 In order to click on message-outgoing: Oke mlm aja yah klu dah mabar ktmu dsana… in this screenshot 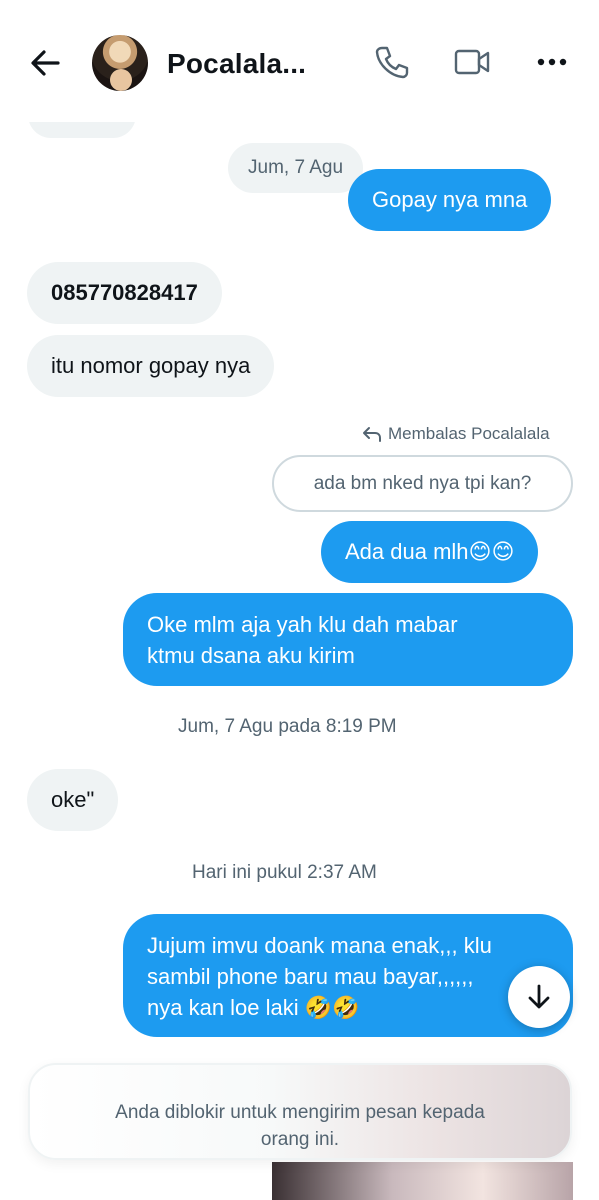, I will do `click(348, 639)`.